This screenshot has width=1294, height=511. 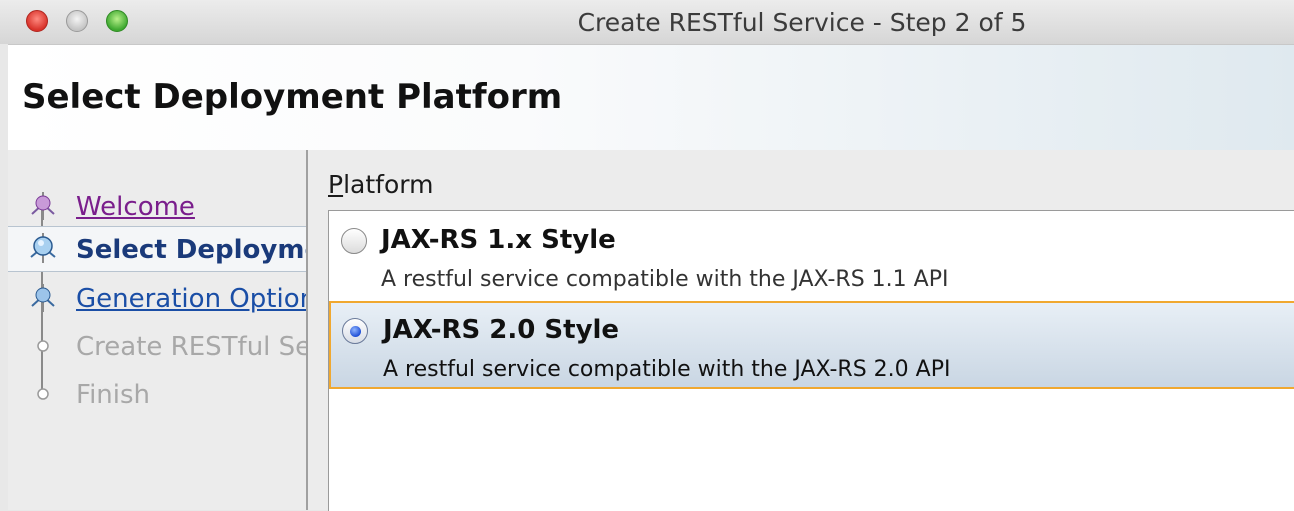 I want to click on step-current-icon, so click(x=43, y=248).